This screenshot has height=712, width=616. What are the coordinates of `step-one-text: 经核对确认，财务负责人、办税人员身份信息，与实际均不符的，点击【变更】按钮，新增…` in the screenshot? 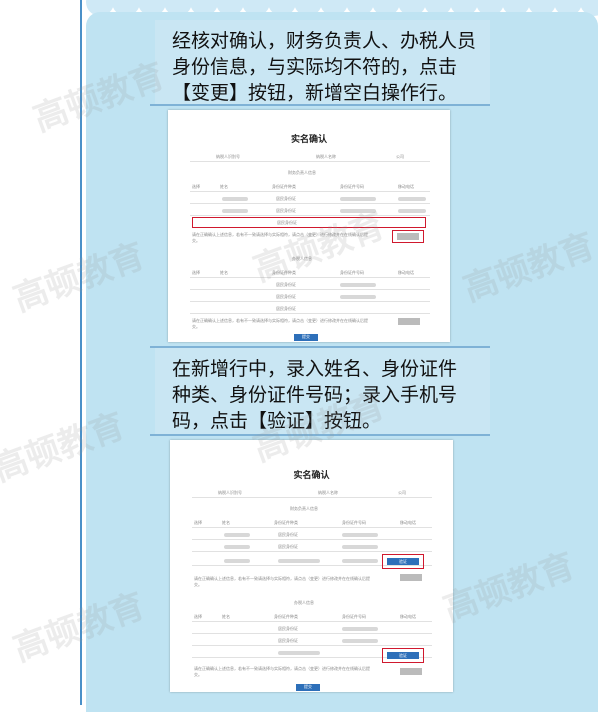 It's located at (324, 67).